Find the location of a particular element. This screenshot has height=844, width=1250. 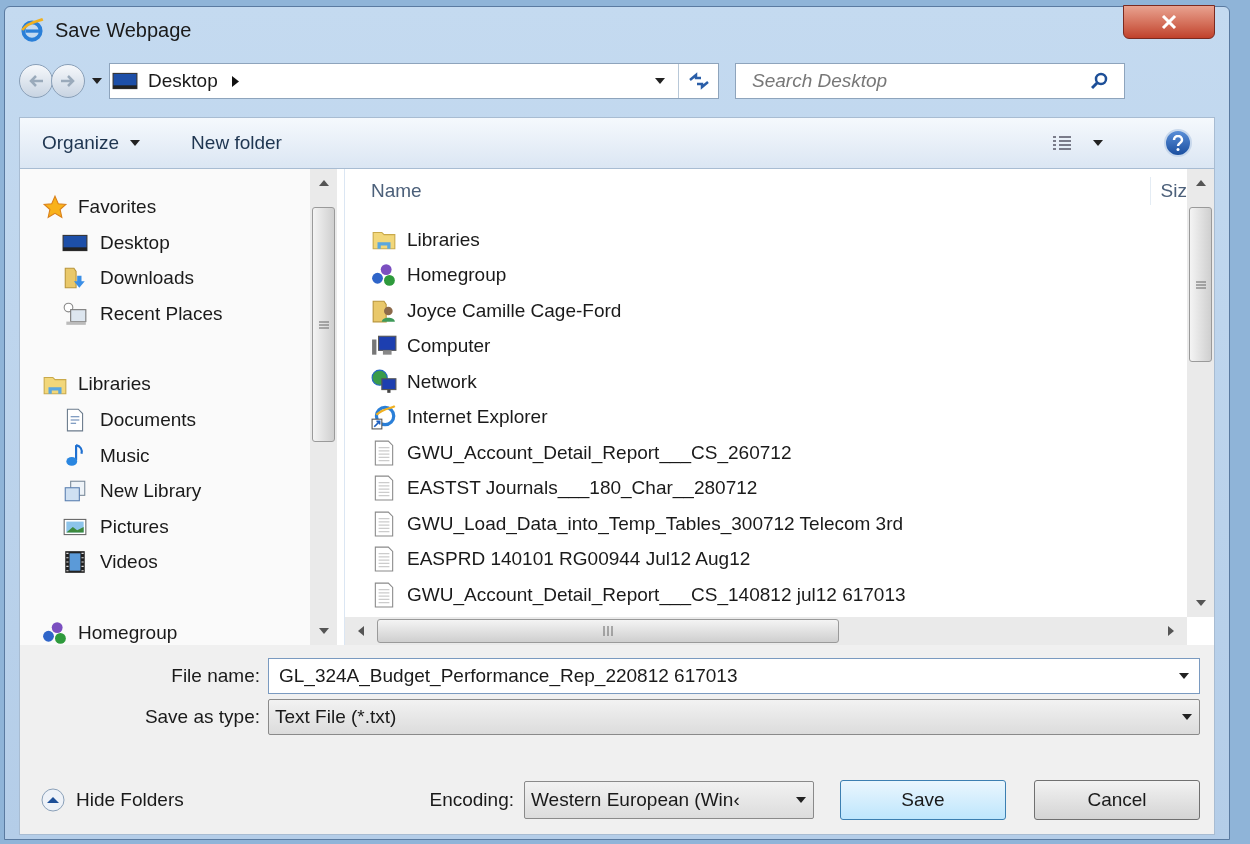

address-bar: Desktop is located at coordinates (414, 81).